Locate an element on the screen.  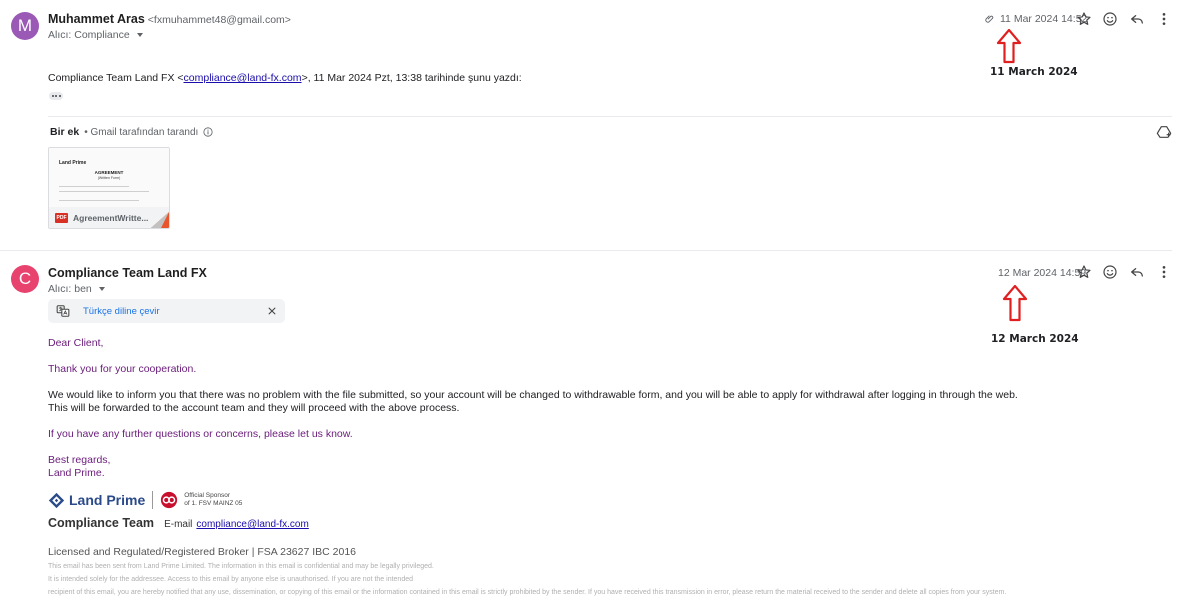
annotation-date-label: 11 March 2024 is located at coordinates (1034, 72).